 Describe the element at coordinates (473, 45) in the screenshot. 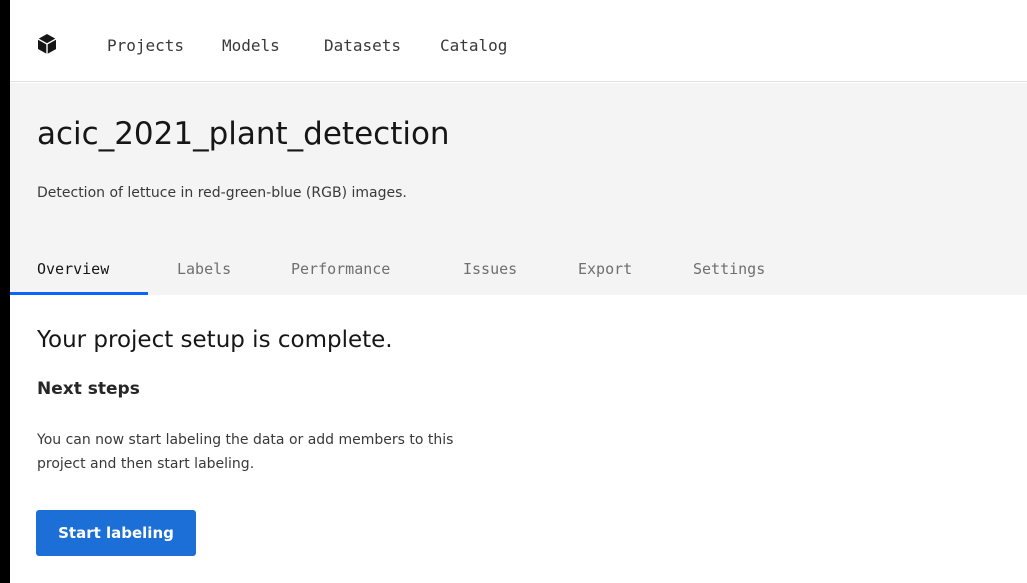

I see `nav-item-catalog: Catalog` at that location.